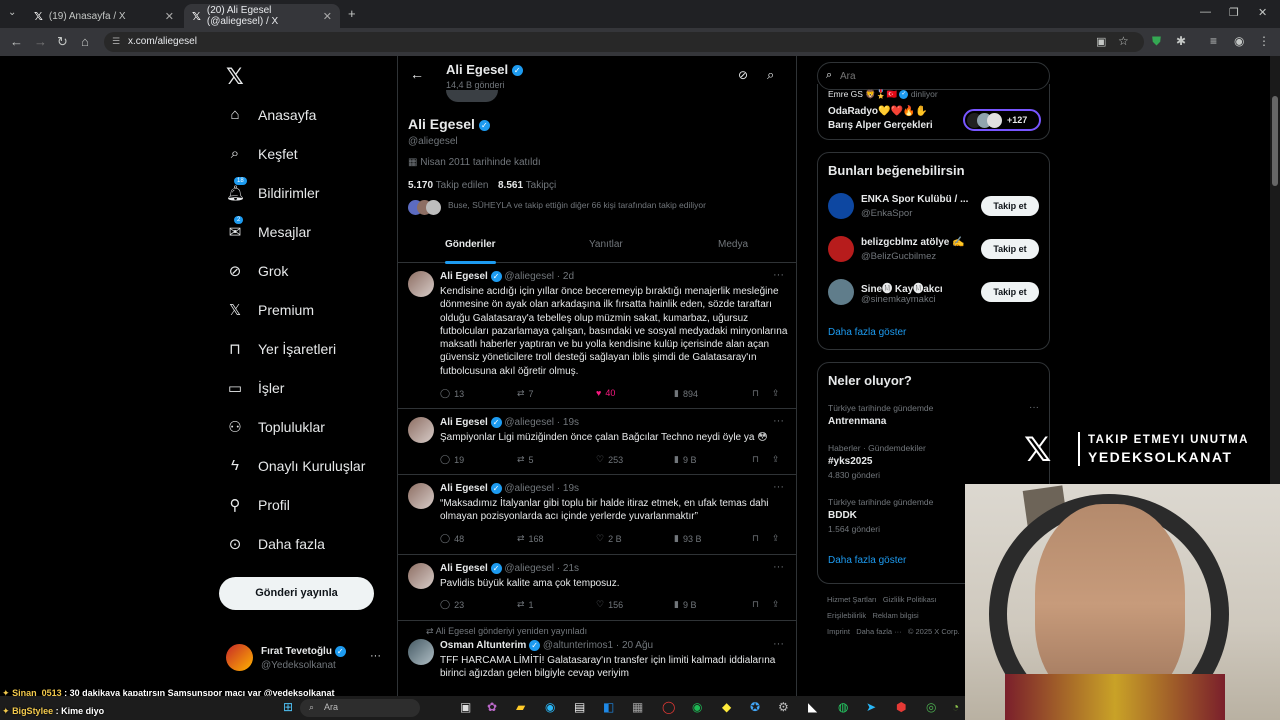  I want to click on taskbar-search: ⌕ Ara, so click(360, 708).